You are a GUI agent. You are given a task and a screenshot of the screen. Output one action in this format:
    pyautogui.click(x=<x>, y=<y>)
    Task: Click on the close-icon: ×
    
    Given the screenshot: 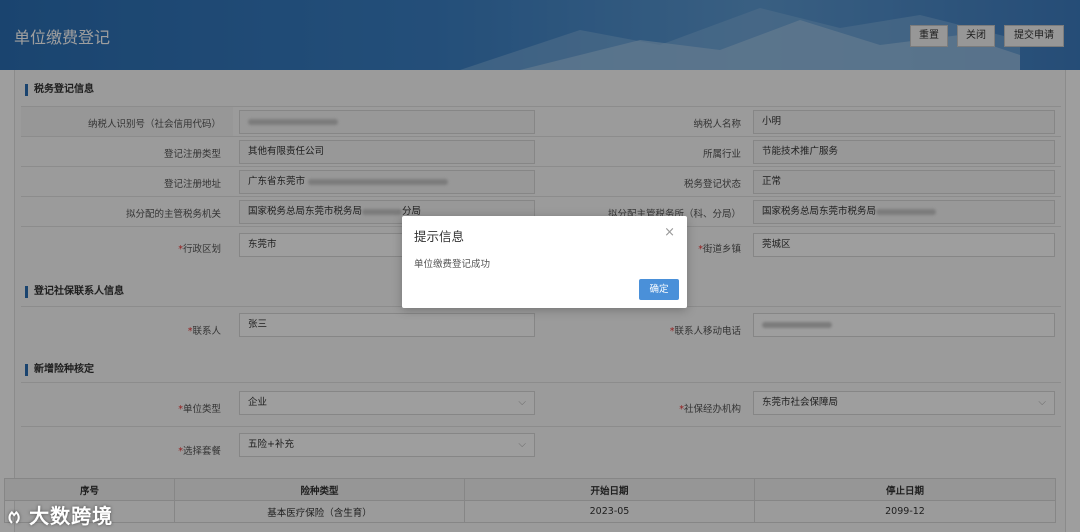 What is the action you would take?
    pyautogui.click(x=669, y=232)
    